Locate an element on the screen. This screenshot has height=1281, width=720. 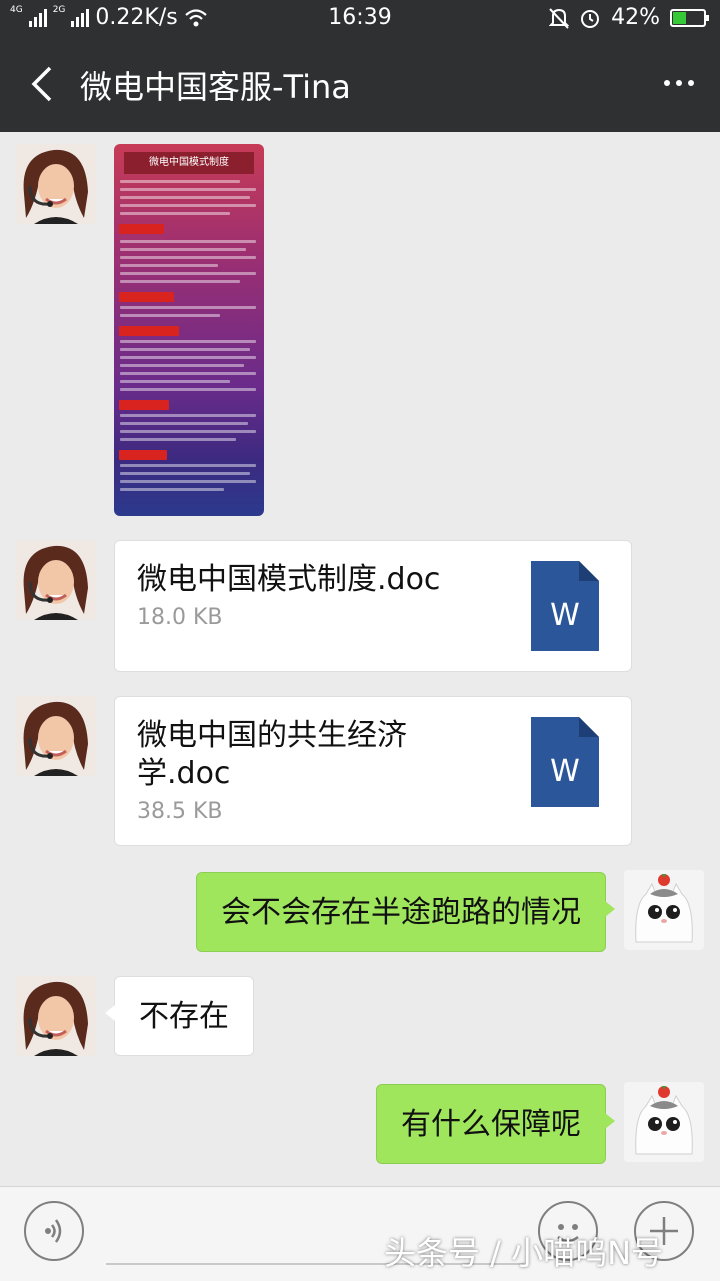
battery-fill is located at coordinates (680, 17).